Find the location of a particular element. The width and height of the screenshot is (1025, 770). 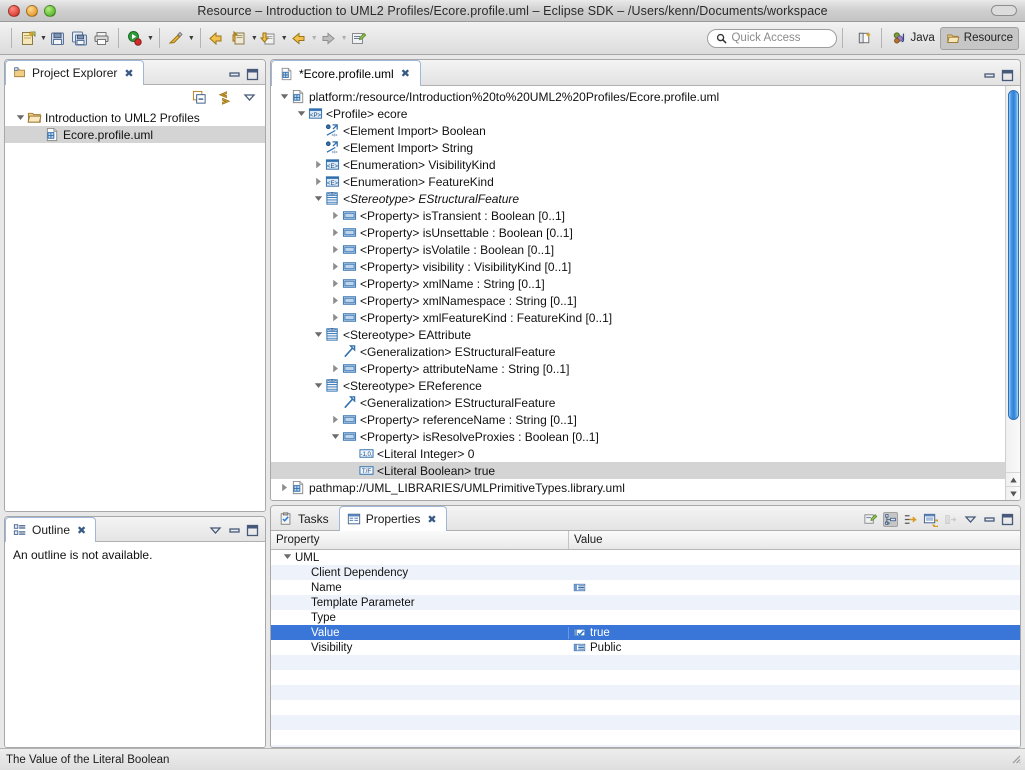

debug-button is located at coordinates (176, 38).